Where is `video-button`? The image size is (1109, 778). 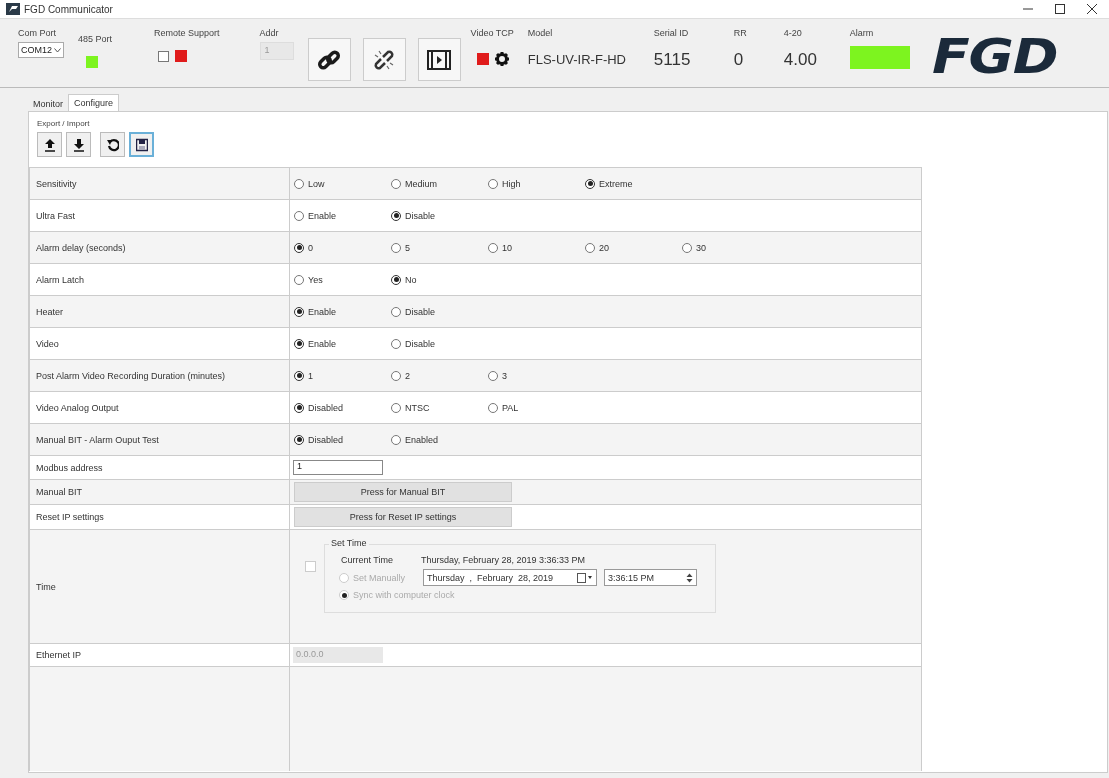 video-button is located at coordinates (439, 59).